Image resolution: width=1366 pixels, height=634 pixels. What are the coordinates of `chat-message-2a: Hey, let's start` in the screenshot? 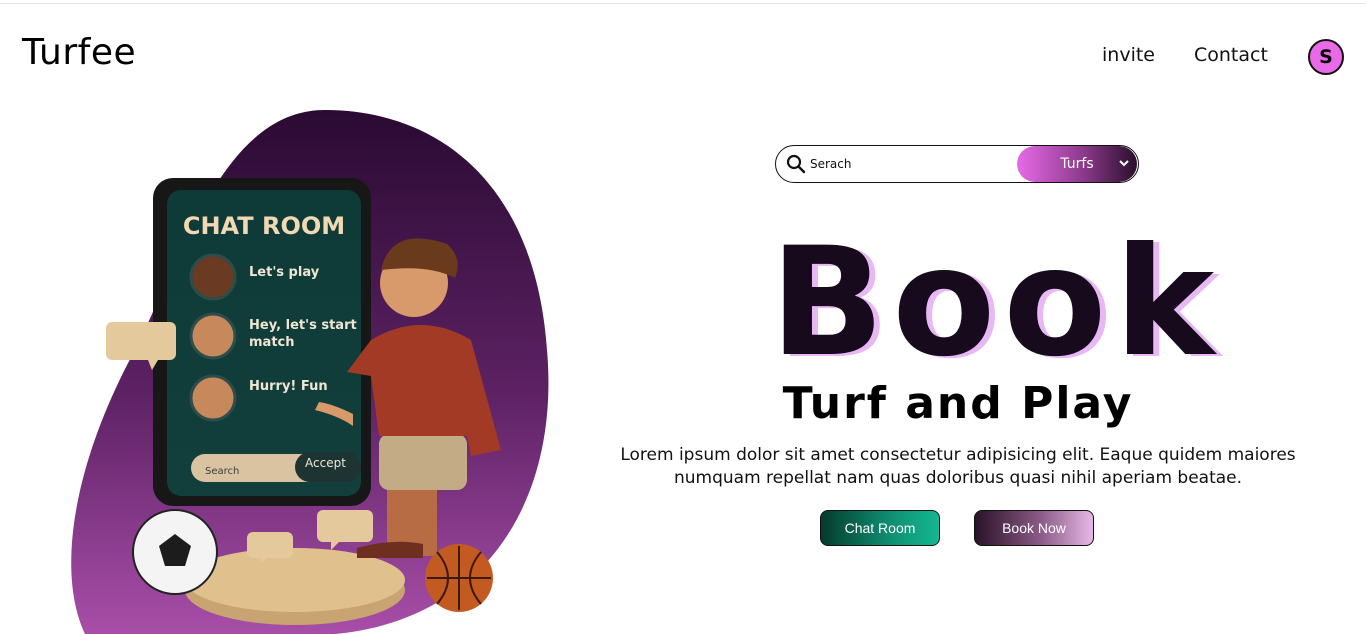 It's located at (303, 325).